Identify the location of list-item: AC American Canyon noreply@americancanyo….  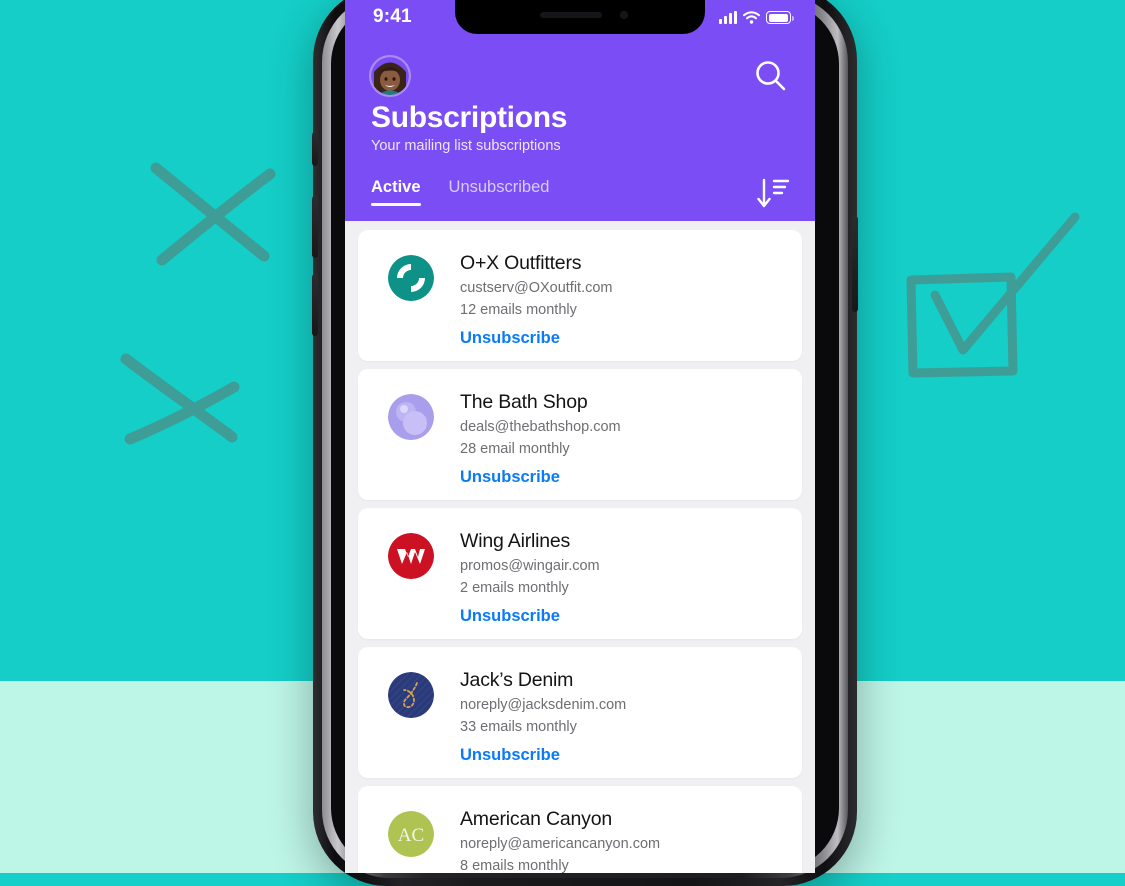
(580, 829).